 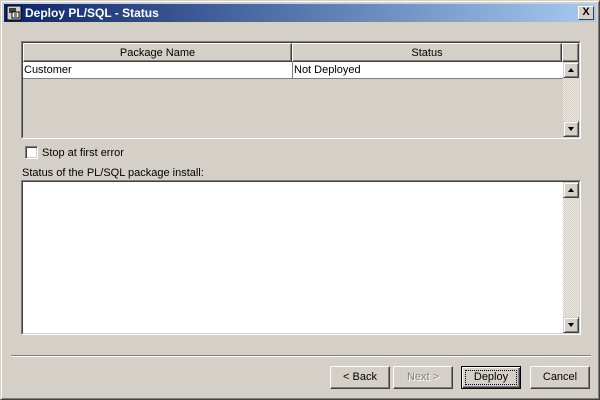 I want to click on table-row: Customer Not Deployed, so click(x=293, y=70).